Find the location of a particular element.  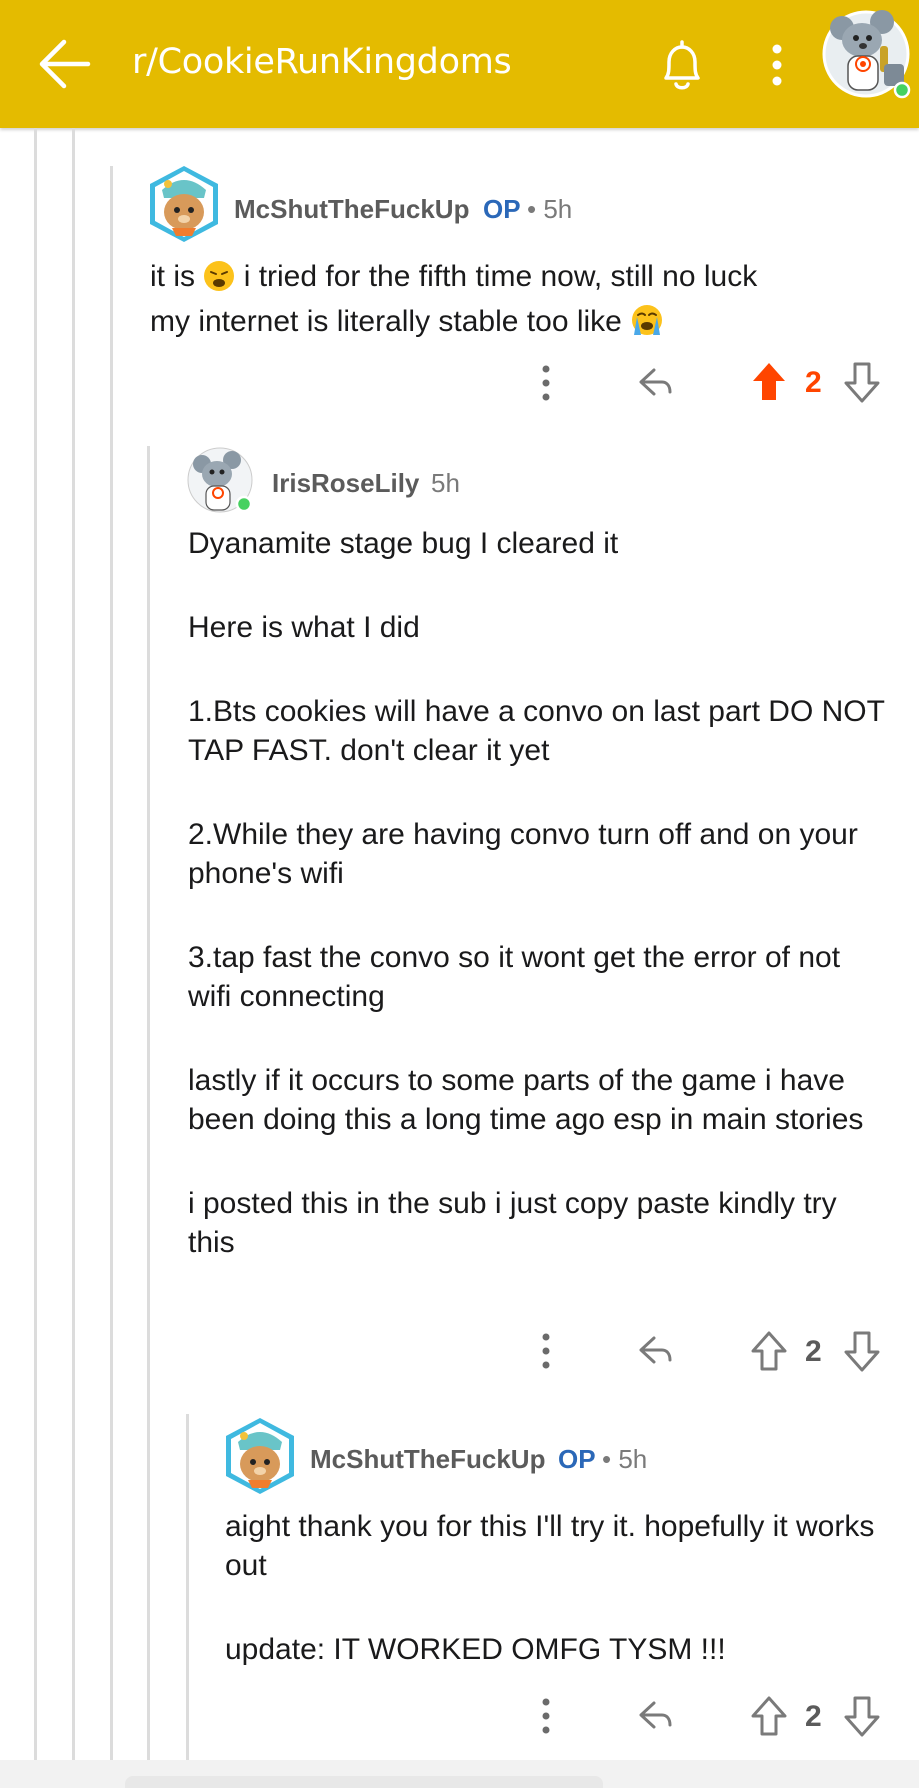

notifications-button is located at coordinates (682, 66).